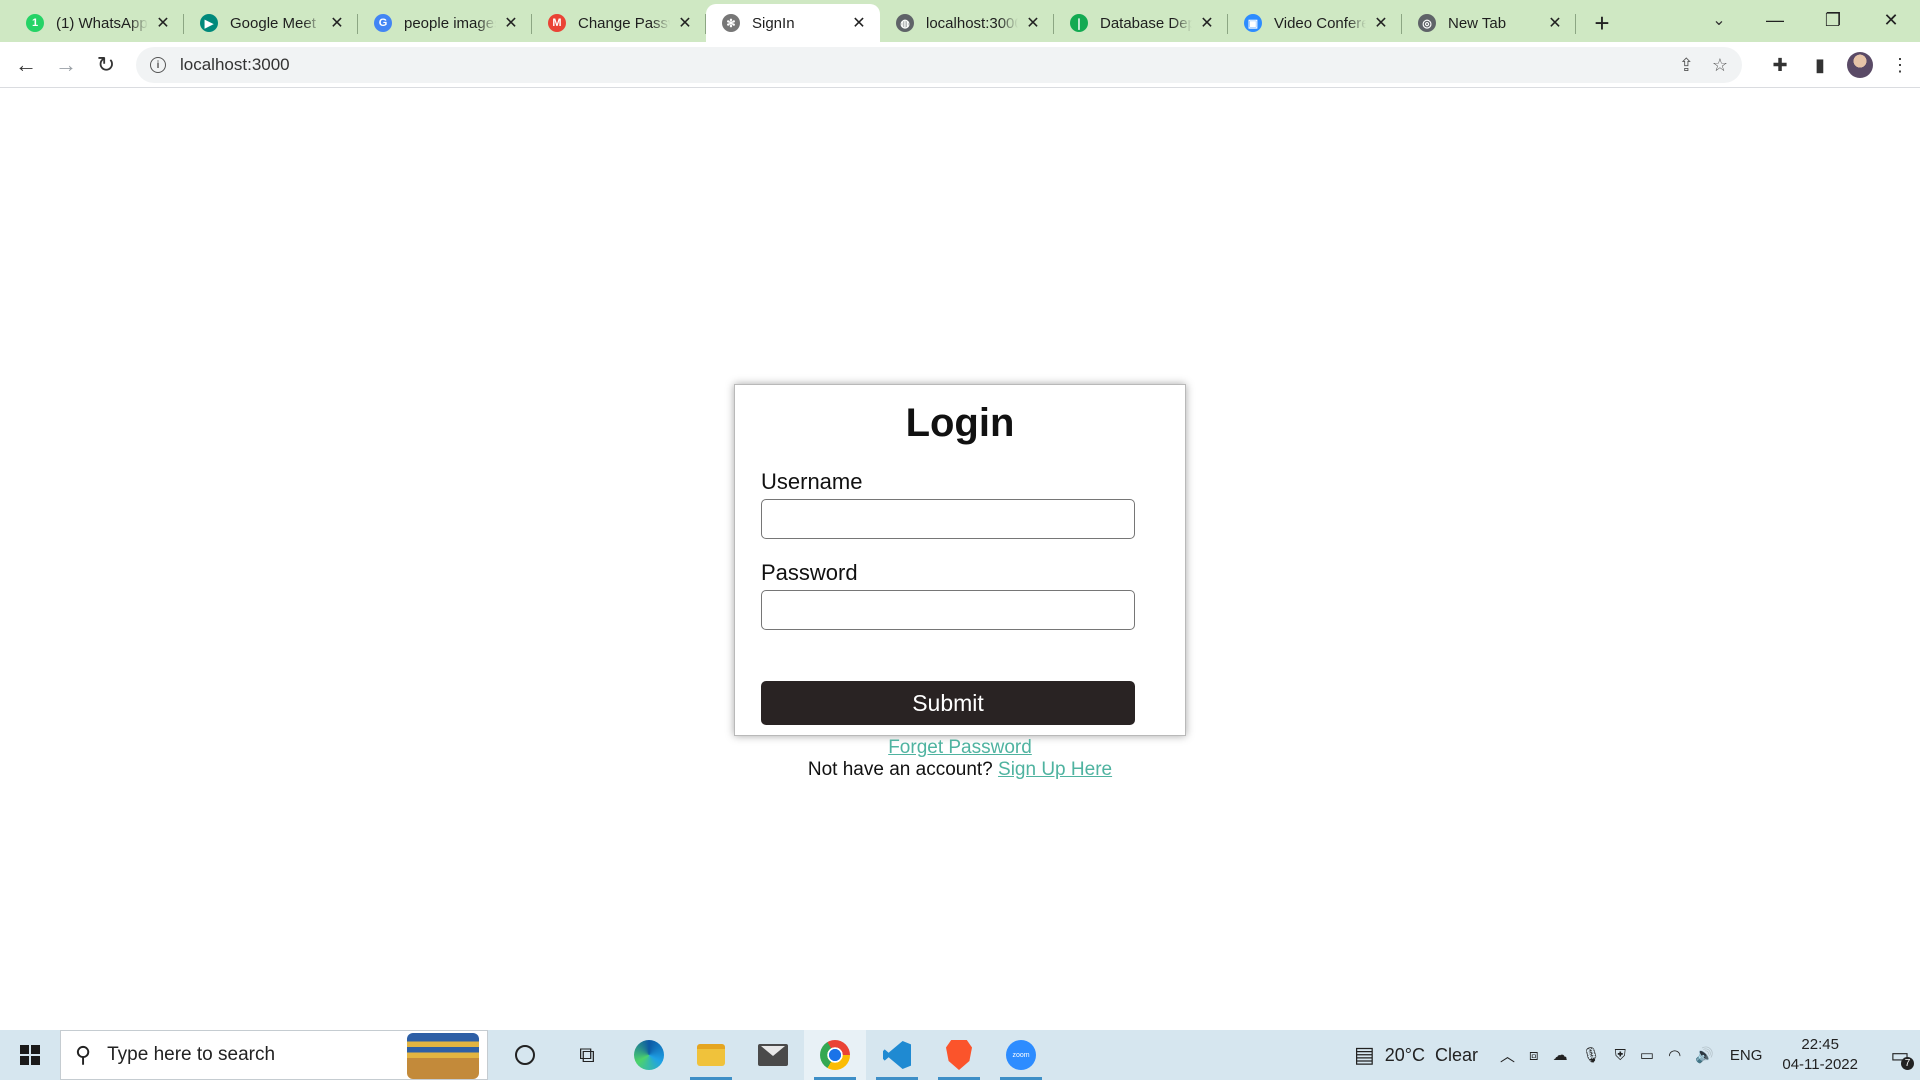 Image resolution: width=1920 pixels, height=1080 pixels. I want to click on forget-password-row: Forget Password, so click(960, 748).